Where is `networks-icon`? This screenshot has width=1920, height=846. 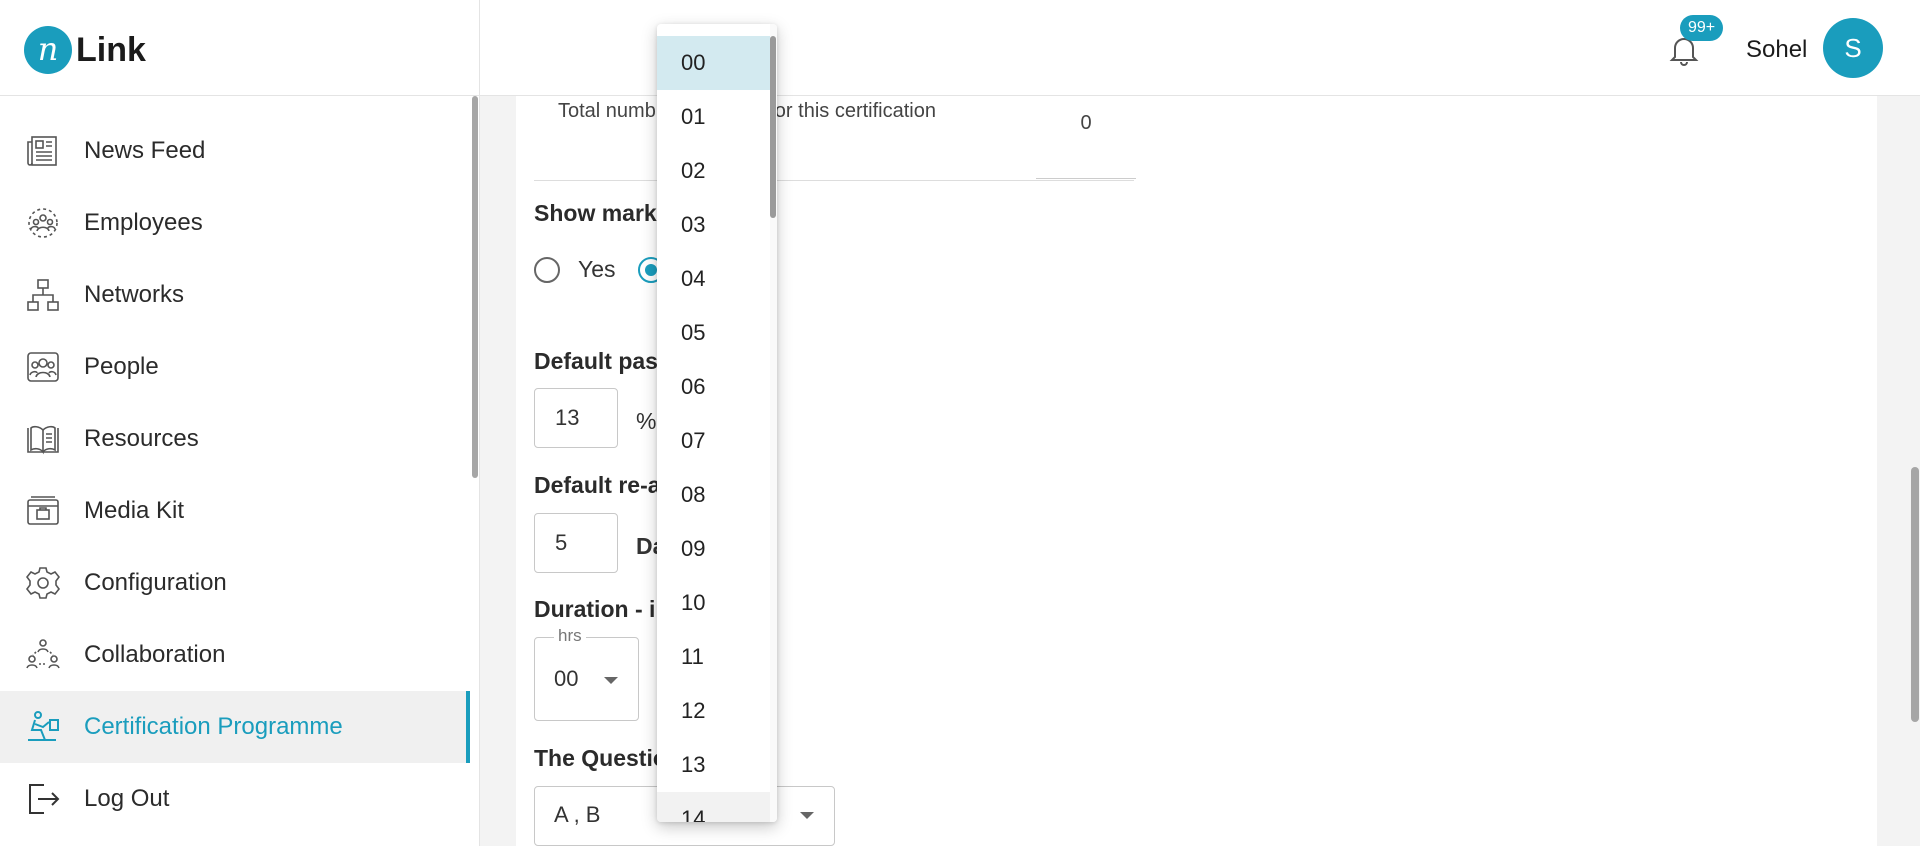
networks-icon is located at coordinates (43, 295).